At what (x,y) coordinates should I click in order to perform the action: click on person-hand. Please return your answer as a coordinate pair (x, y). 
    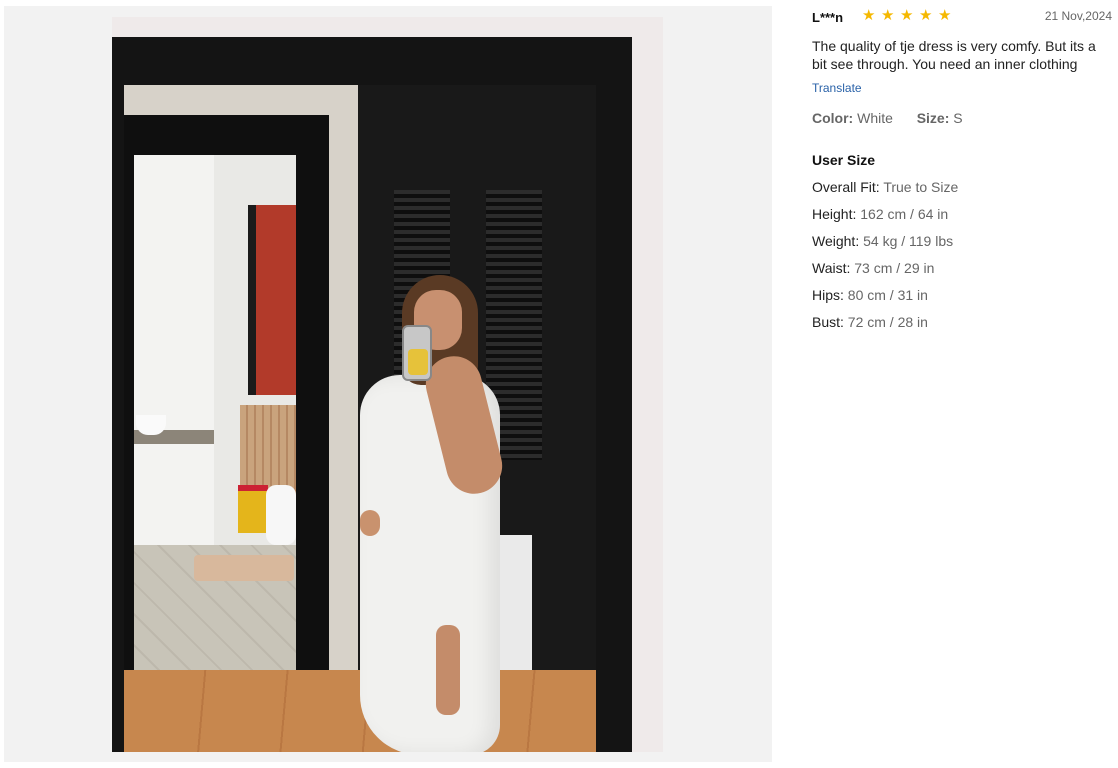
    Looking at the image, I should click on (370, 523).